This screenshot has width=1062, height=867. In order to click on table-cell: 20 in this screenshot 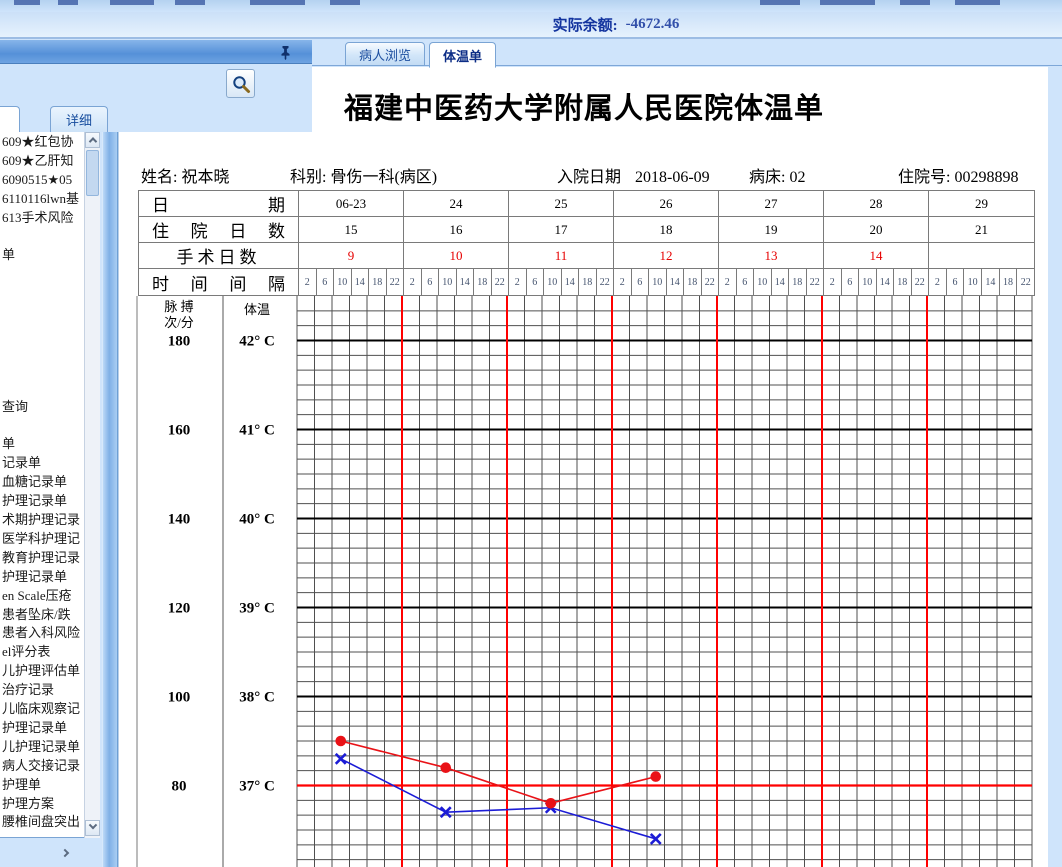, I will do `click(876, 229)`.